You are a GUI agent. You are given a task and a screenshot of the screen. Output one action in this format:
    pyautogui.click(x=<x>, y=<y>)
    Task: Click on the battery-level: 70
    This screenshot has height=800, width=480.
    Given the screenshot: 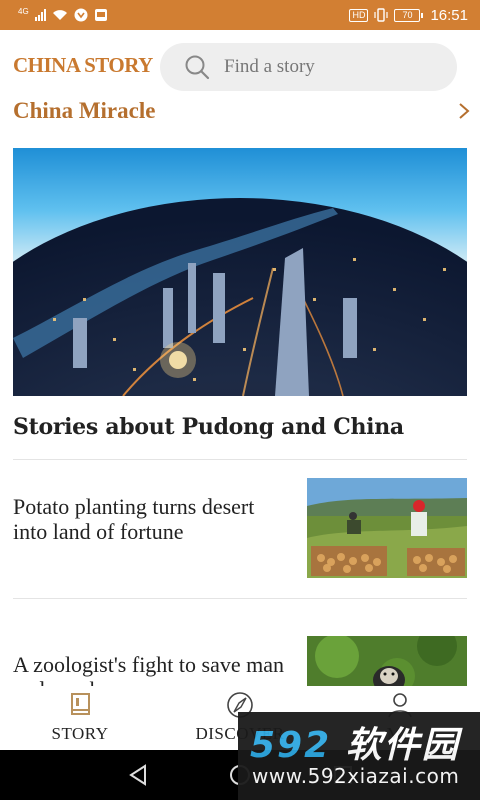 What is the action you would take?
    pyautogui.click(x=407, y=14)
    